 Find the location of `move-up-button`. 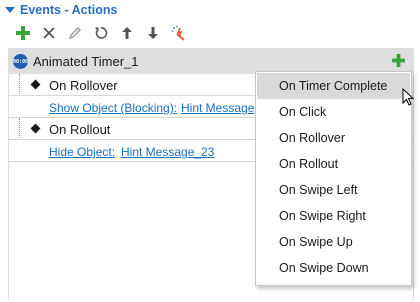

move-up-button is located at coordinates (127, 33).